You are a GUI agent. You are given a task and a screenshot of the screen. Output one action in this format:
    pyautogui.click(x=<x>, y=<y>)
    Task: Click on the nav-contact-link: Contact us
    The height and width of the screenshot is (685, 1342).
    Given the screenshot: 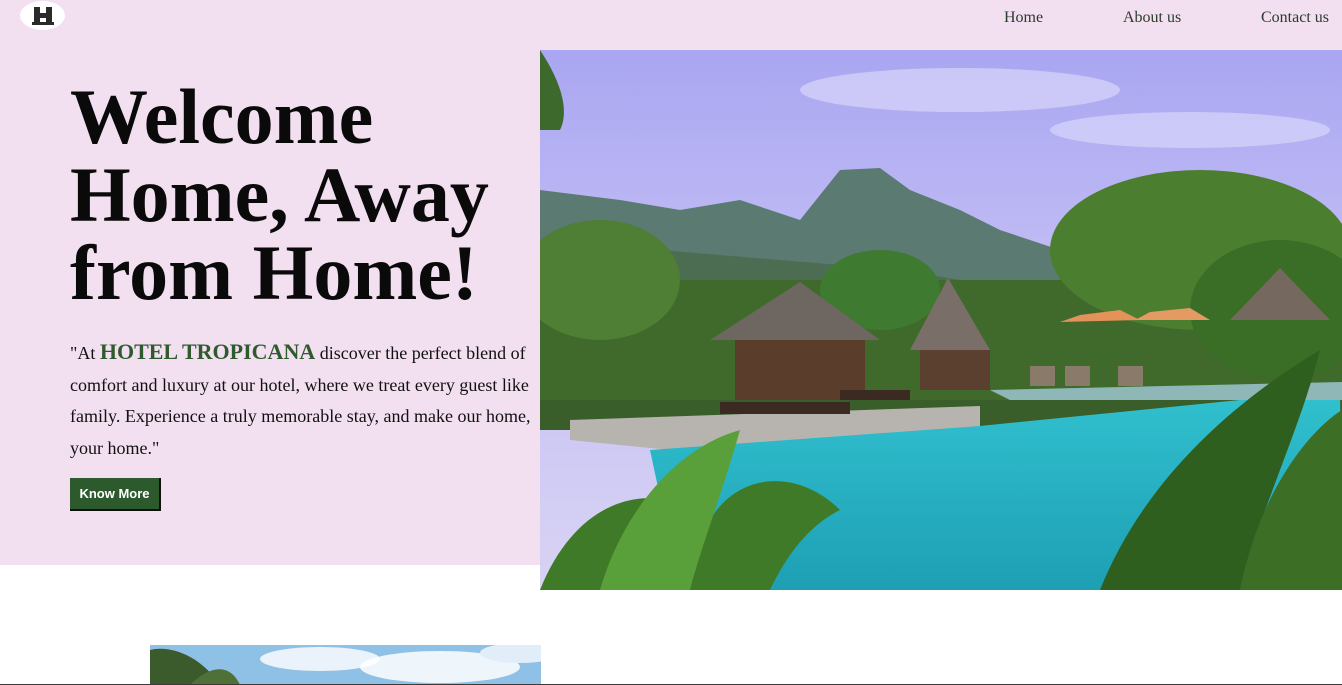 What is the action you would take?
    pyautogui.click(x=1295, y=18)
    